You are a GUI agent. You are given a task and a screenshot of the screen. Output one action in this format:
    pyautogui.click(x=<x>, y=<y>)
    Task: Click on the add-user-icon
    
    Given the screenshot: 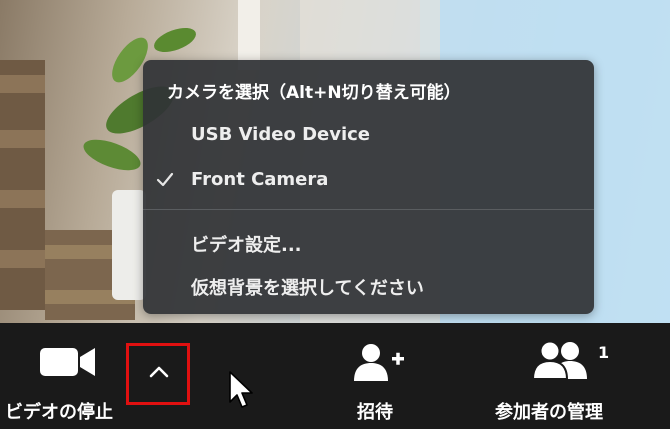 What is the action you would take?
    pyautogui.click(x=380, y=365)
    